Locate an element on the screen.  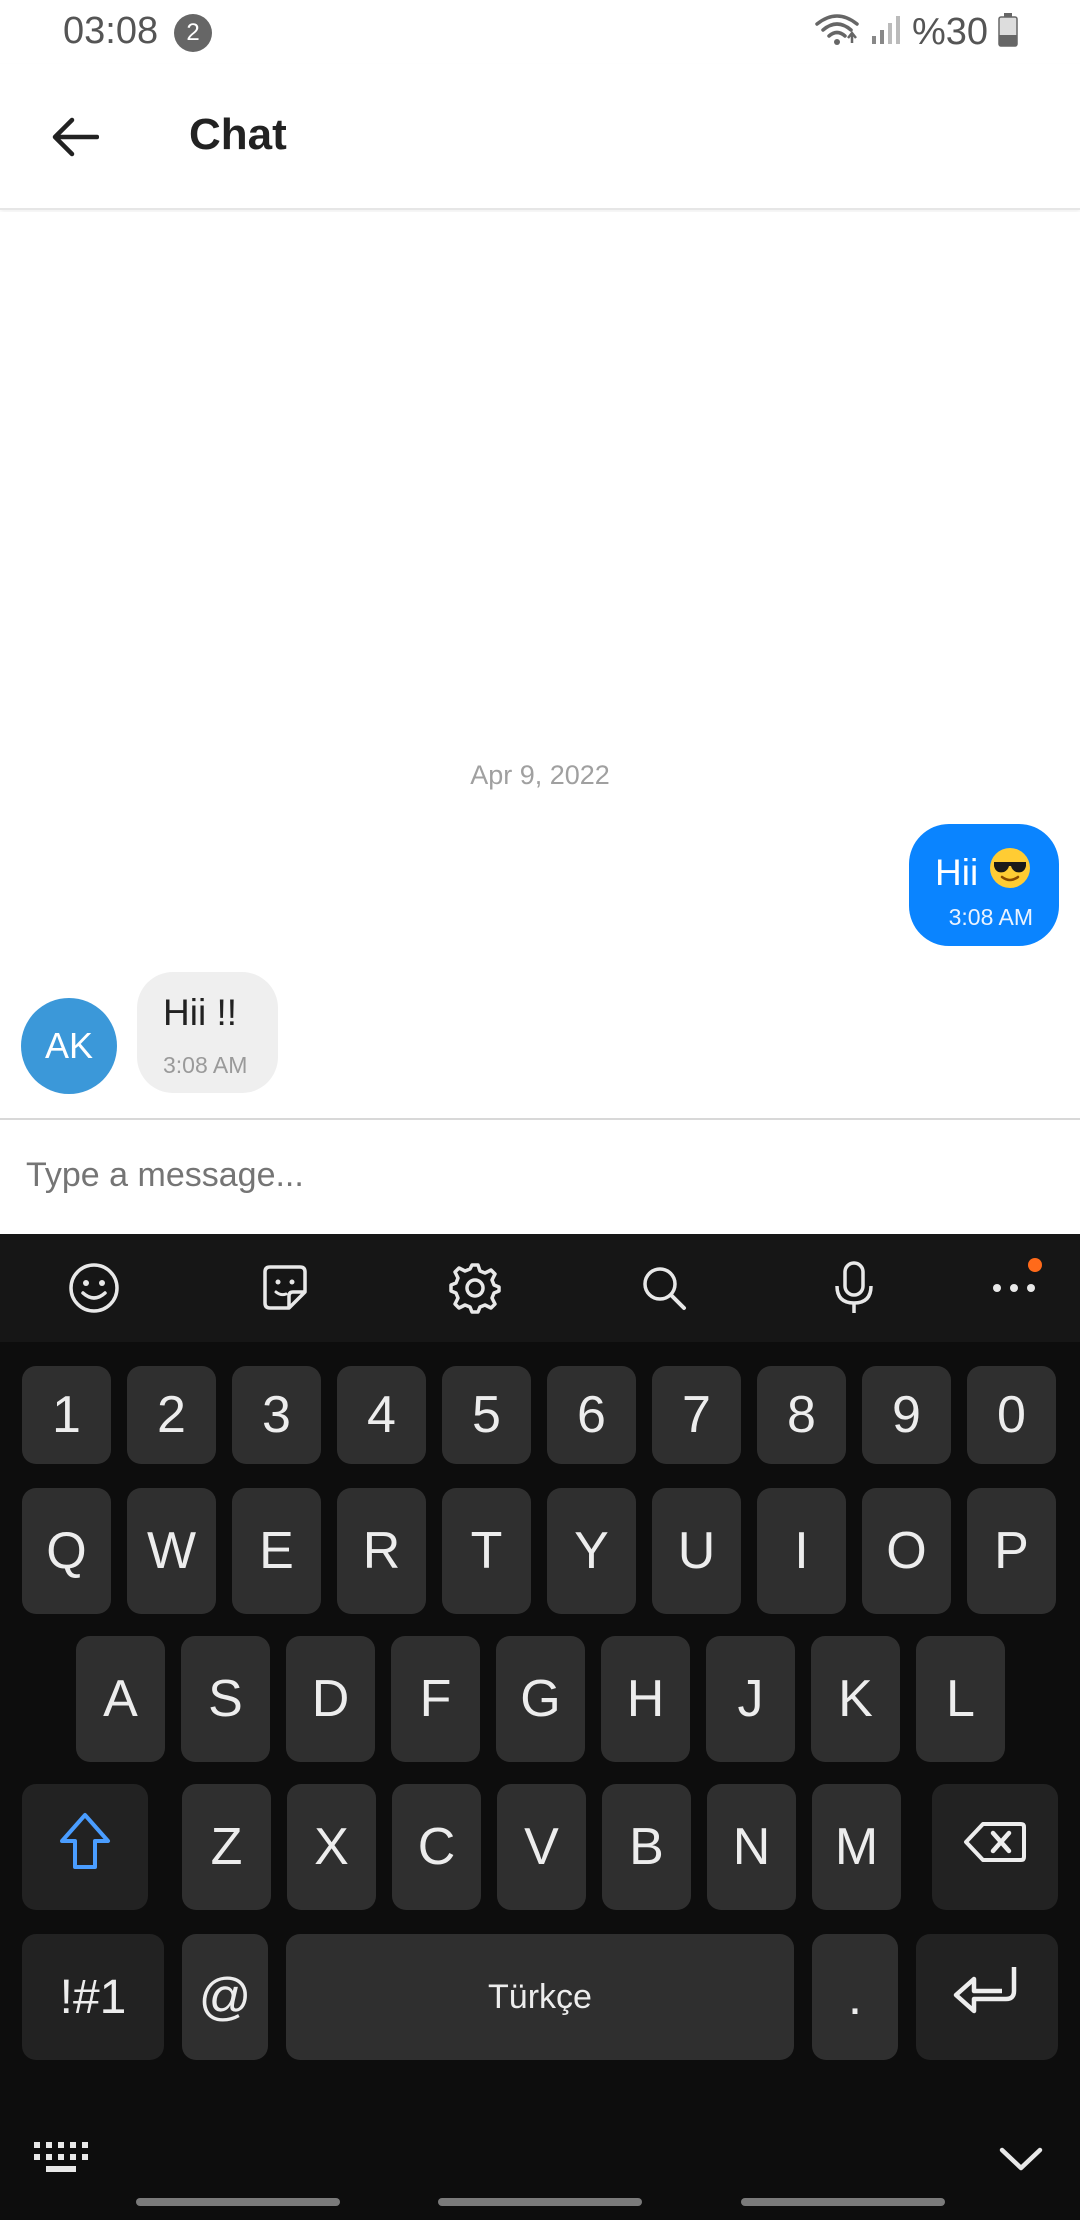
outgoing-message-bubble: Hii 3:08 AM is located at coordinates (984, 885).